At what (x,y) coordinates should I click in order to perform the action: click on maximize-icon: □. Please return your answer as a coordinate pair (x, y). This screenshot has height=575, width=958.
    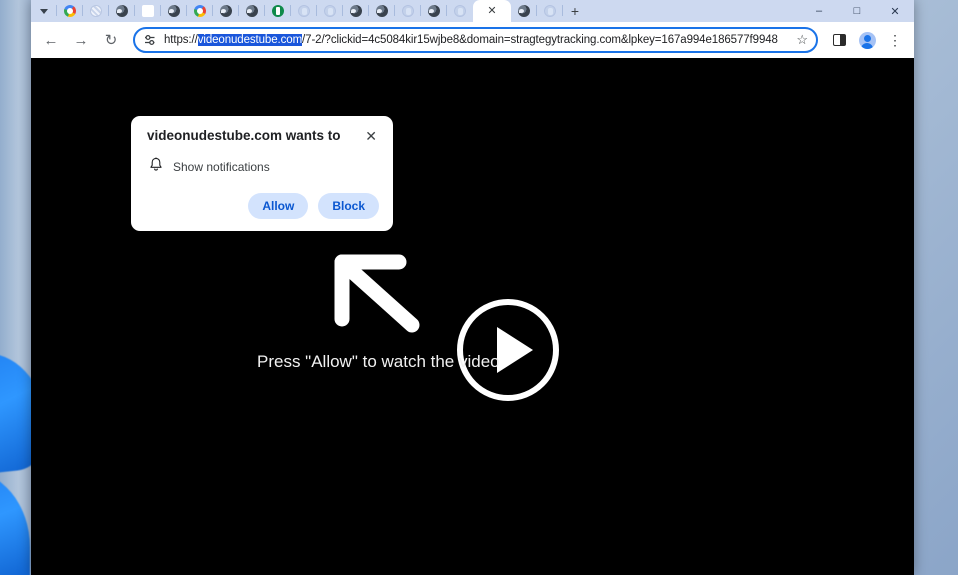
    Looking at the image, I should click on (857, 11).